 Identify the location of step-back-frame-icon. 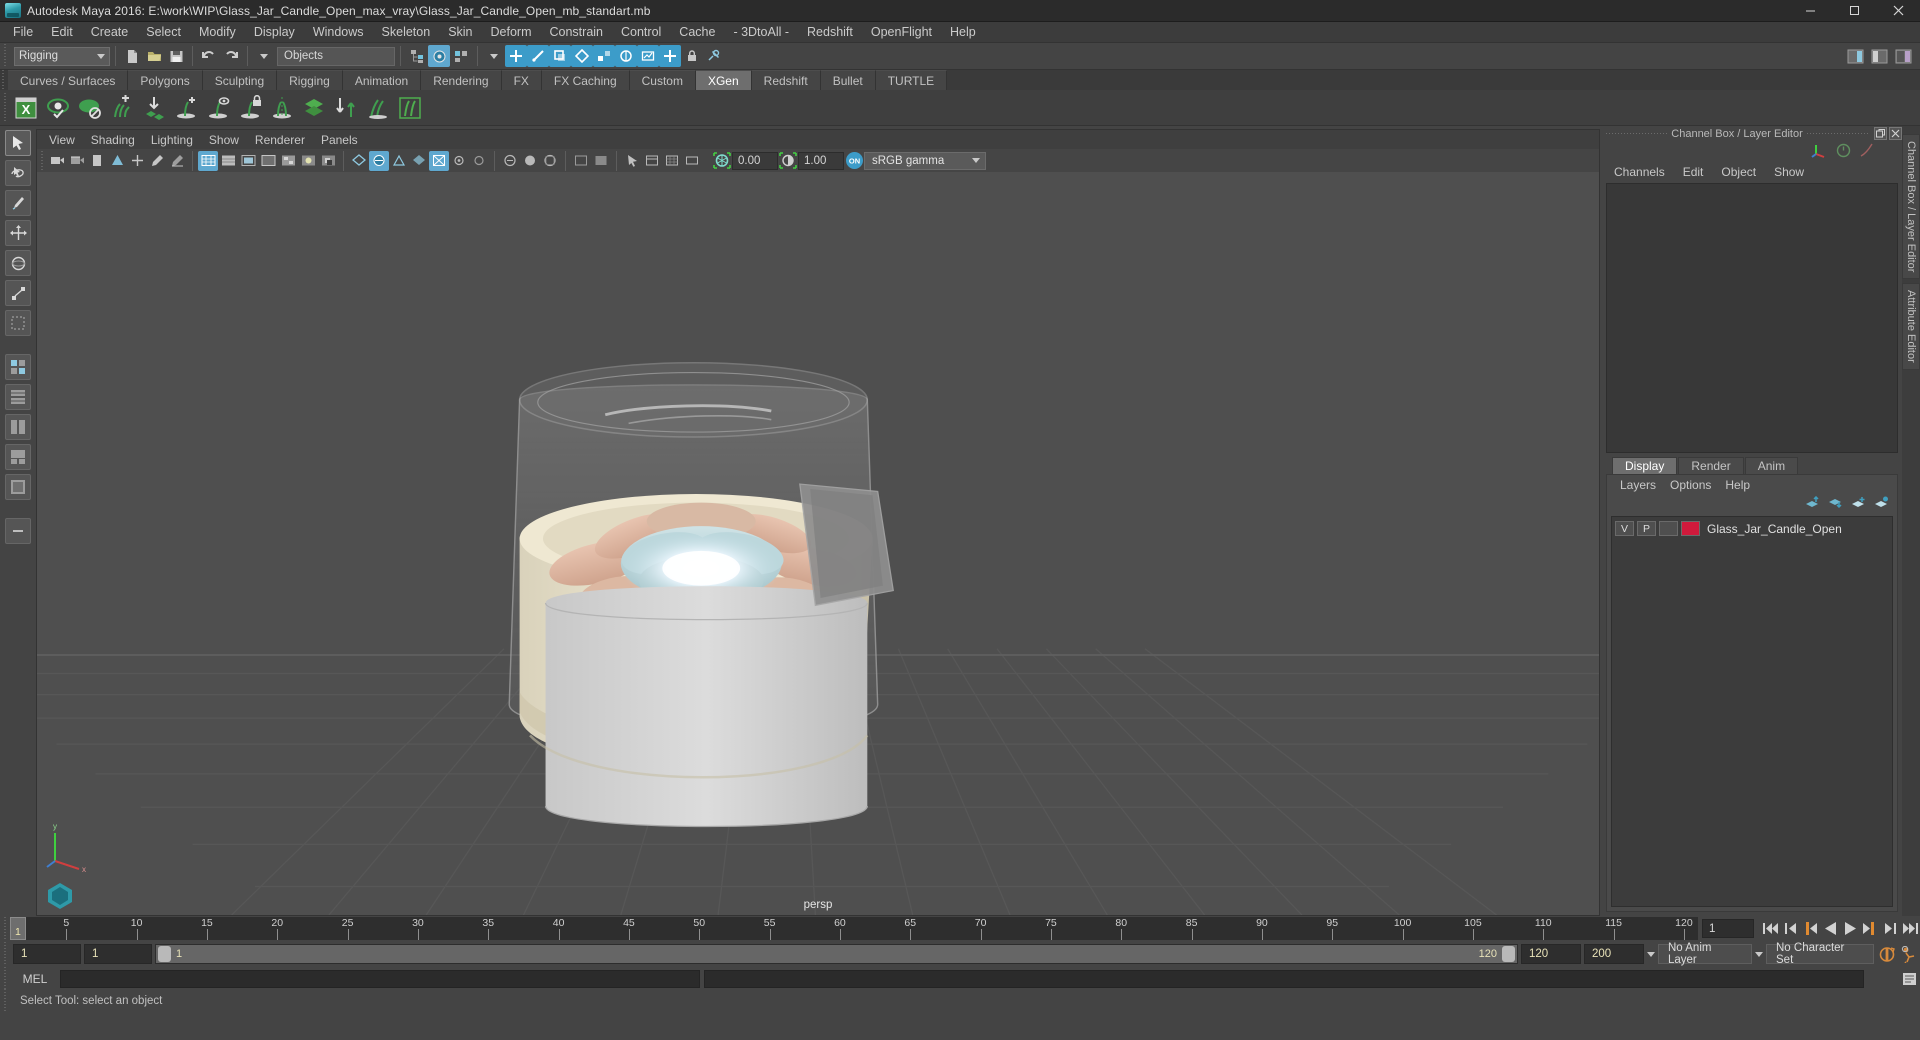
(1790, 929).